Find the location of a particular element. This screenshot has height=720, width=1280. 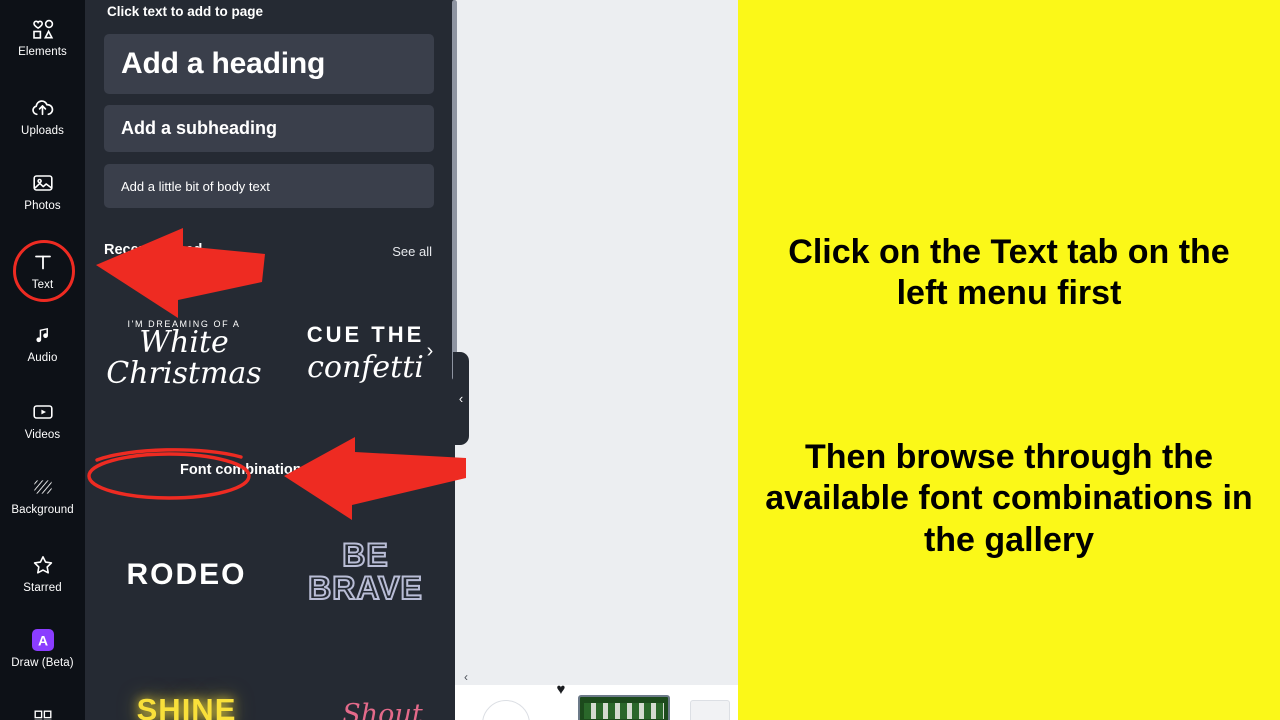

font-combination-card-shout: Shout is located at coordinates (377, 702).